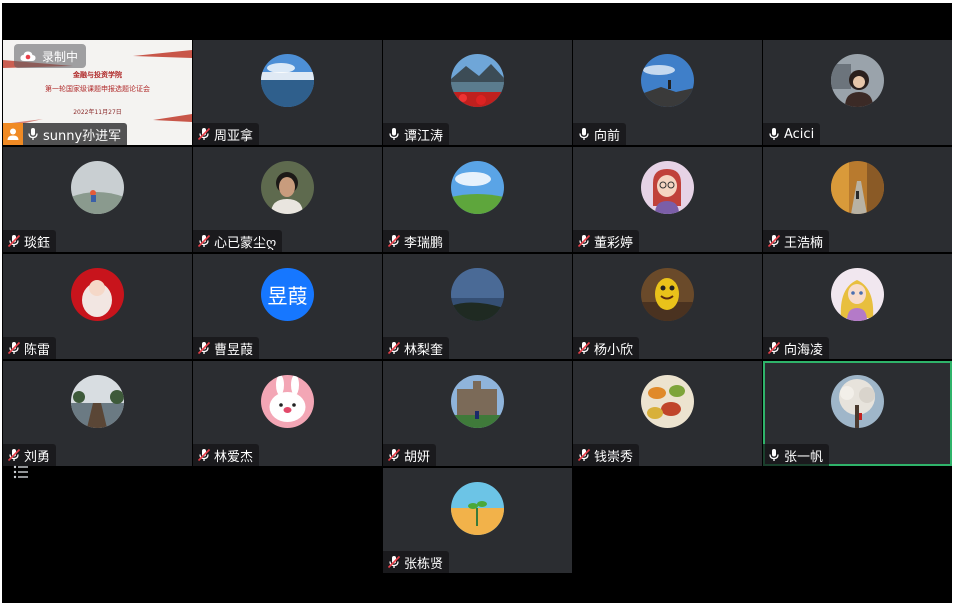  Describe the element at coordinates (287, 294) in the screenshot. I see `avatar-initials: 昱葭` at that location.